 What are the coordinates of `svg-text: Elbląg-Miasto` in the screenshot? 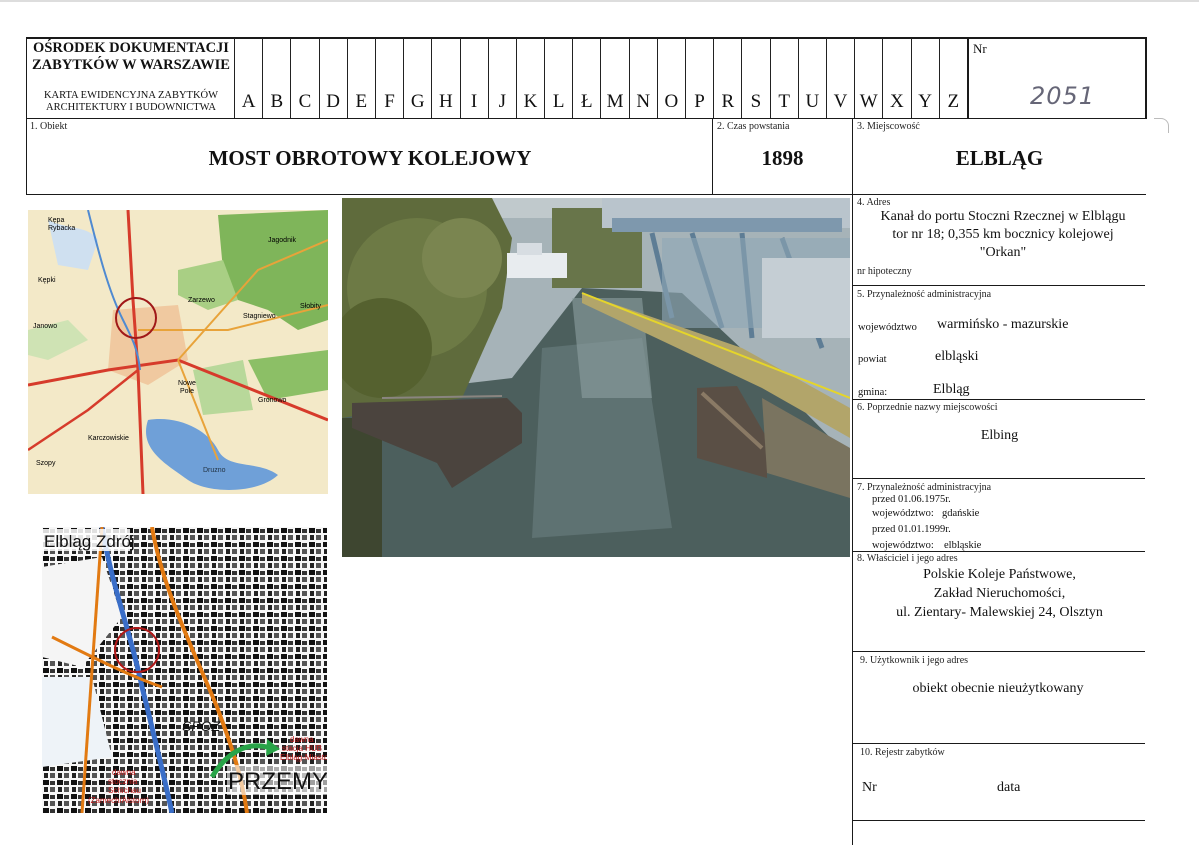 It's located at (303, 757).